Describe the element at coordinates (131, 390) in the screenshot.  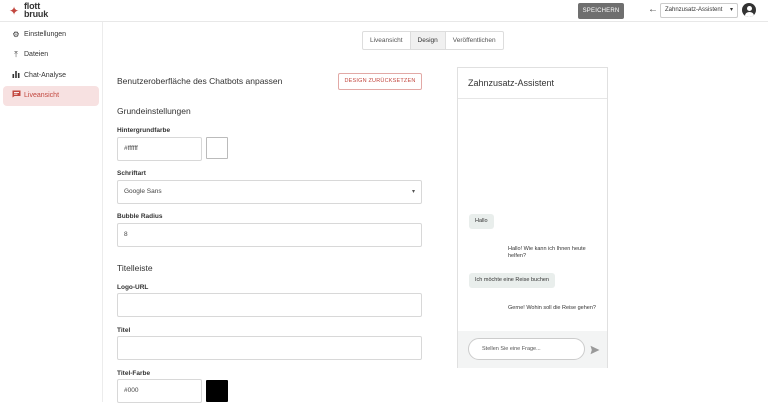
I see `title-color-value: #000` at that location.